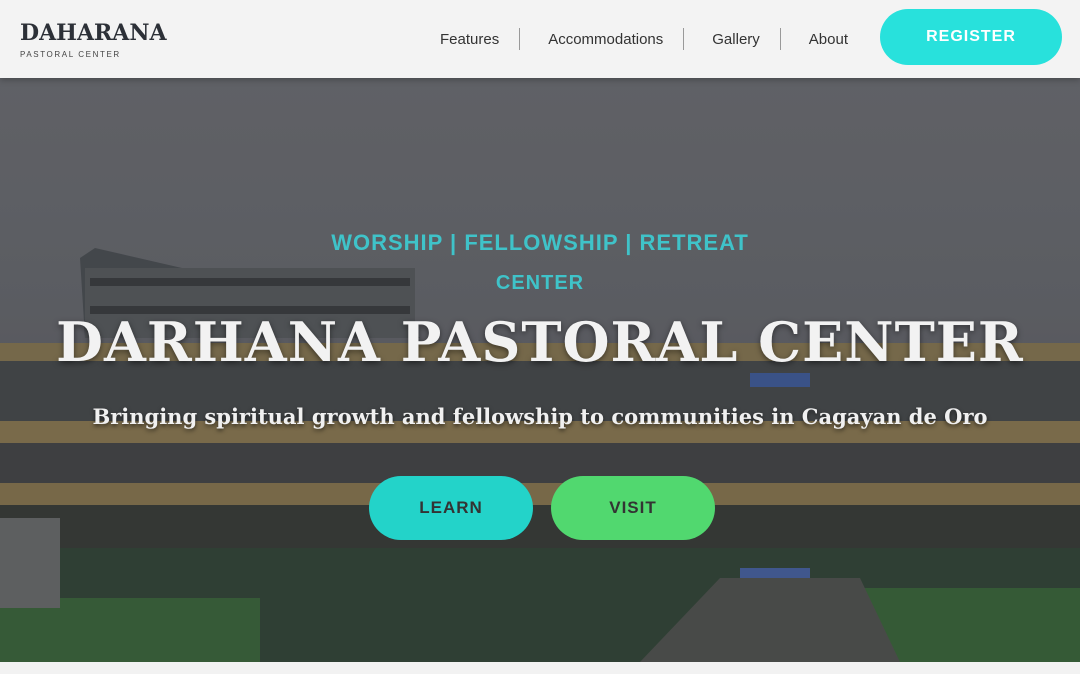  What do you see at coordinates (828, 39) in the screenshot?
I see `nav-about: About` at bounding box center [828, 39].